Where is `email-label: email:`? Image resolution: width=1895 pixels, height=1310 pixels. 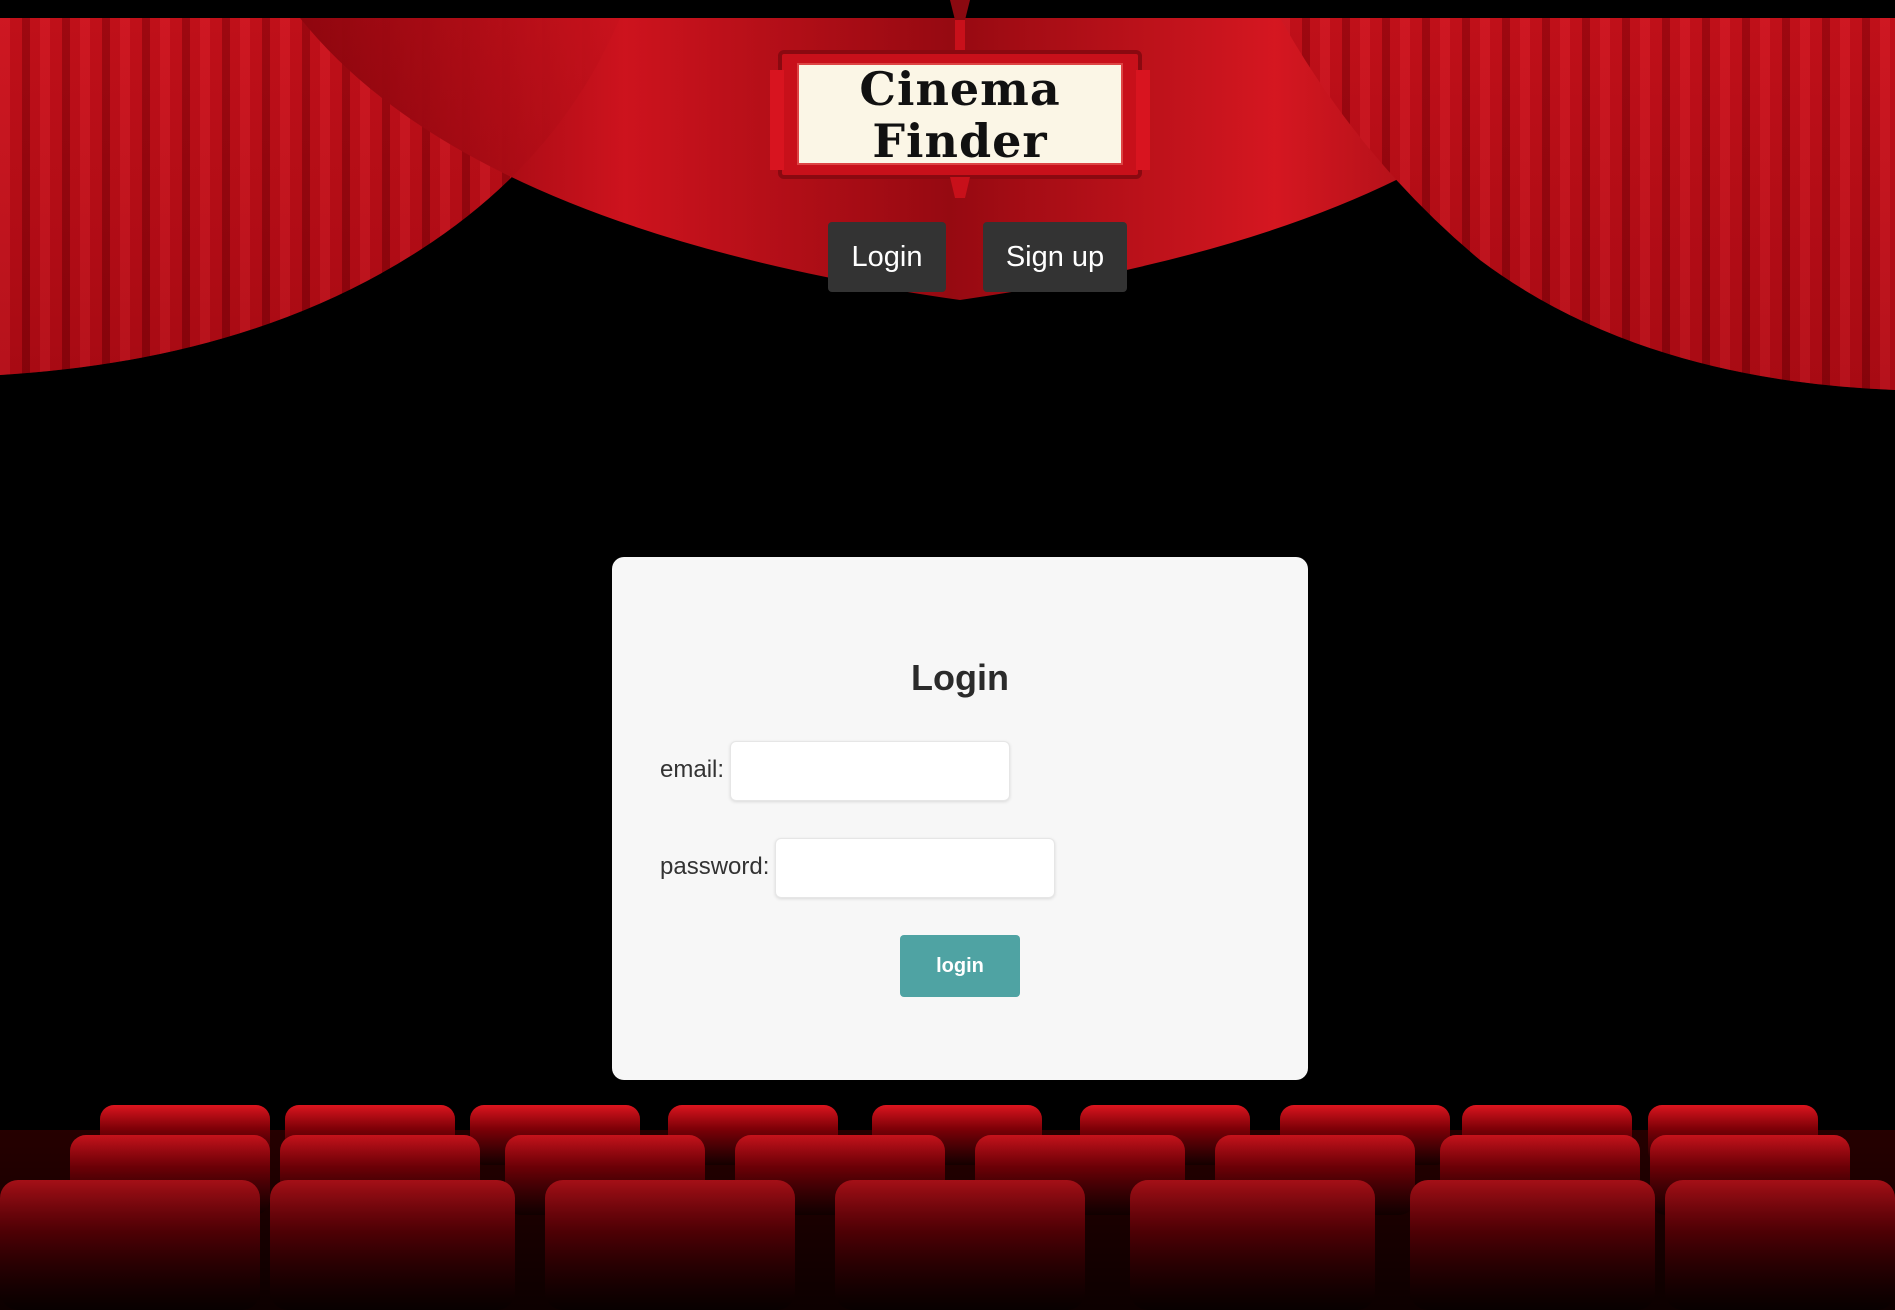
email-label: email: is located at coordinates (692, 769).